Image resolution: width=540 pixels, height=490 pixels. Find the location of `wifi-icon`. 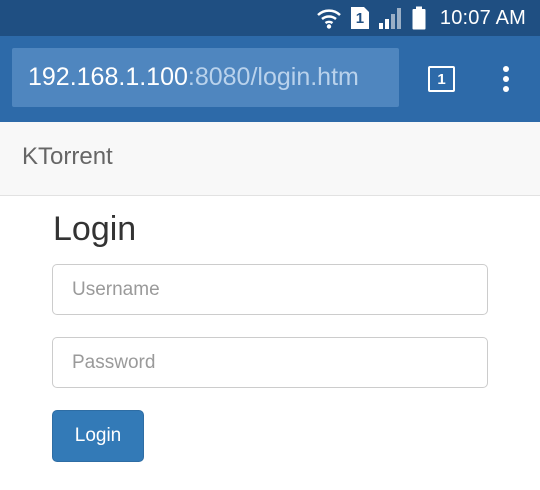

wifi-icon is located at coordinates (329, 18).